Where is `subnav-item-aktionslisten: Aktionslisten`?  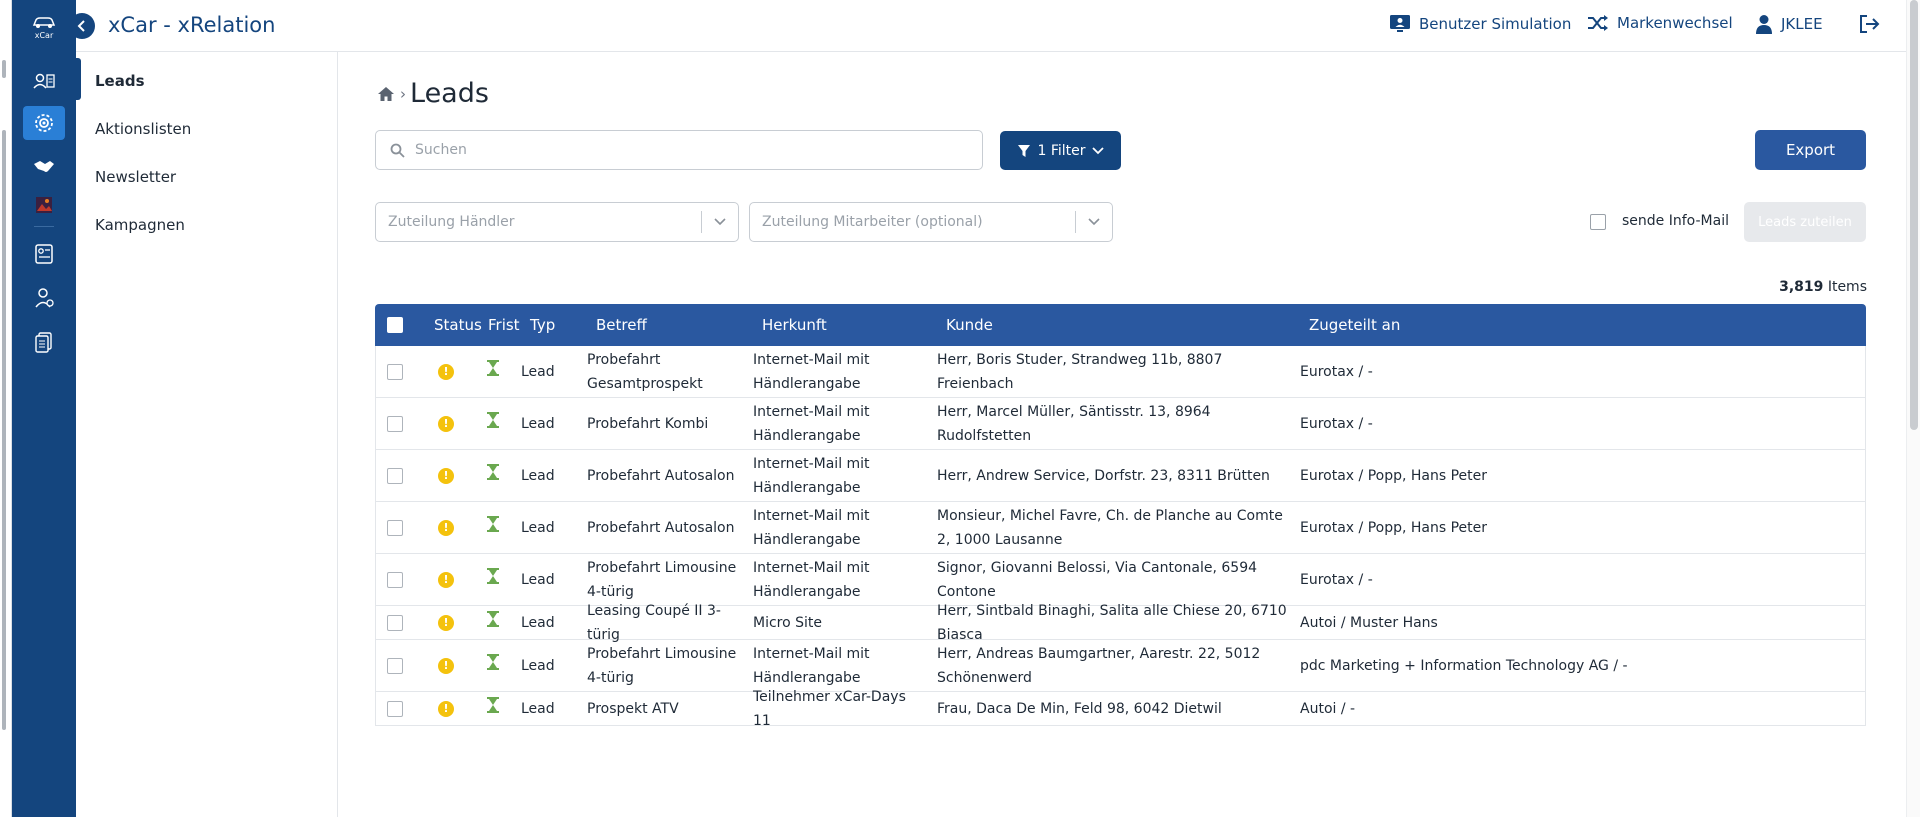 subnav-item-aktionslisten: Aktionslisten is located at coordinates (143, 129).